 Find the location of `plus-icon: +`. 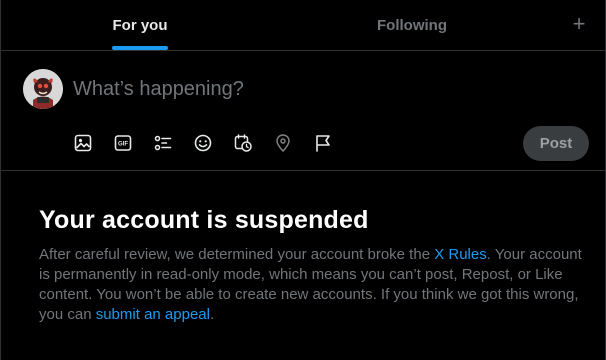

plus-icon: + is located at coordinates (579, 23).